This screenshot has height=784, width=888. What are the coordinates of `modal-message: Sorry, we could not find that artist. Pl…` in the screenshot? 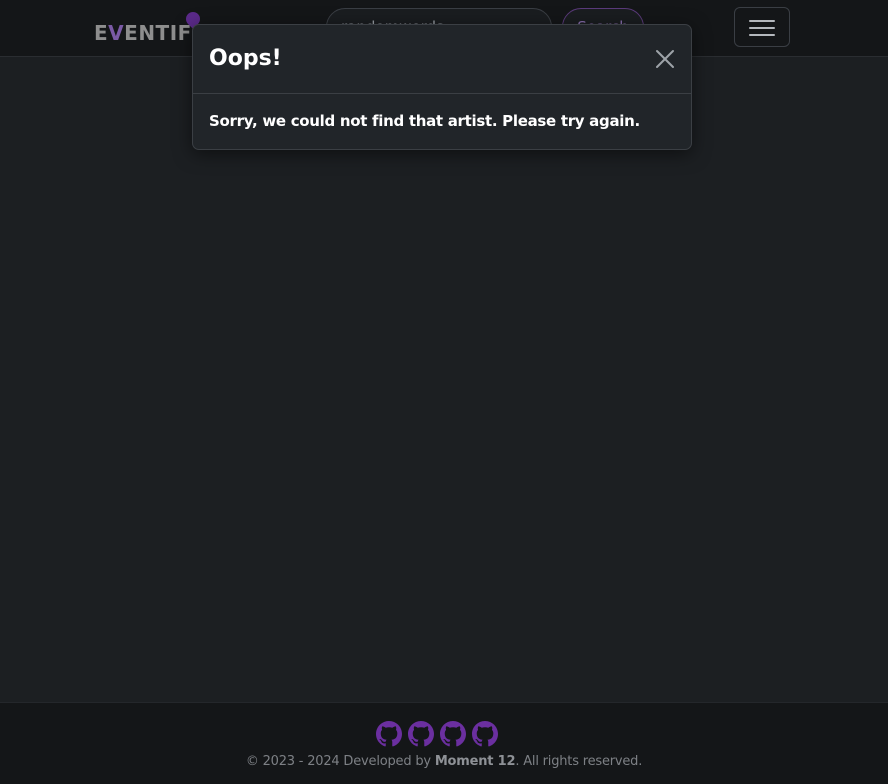 It's located at (424, 121).